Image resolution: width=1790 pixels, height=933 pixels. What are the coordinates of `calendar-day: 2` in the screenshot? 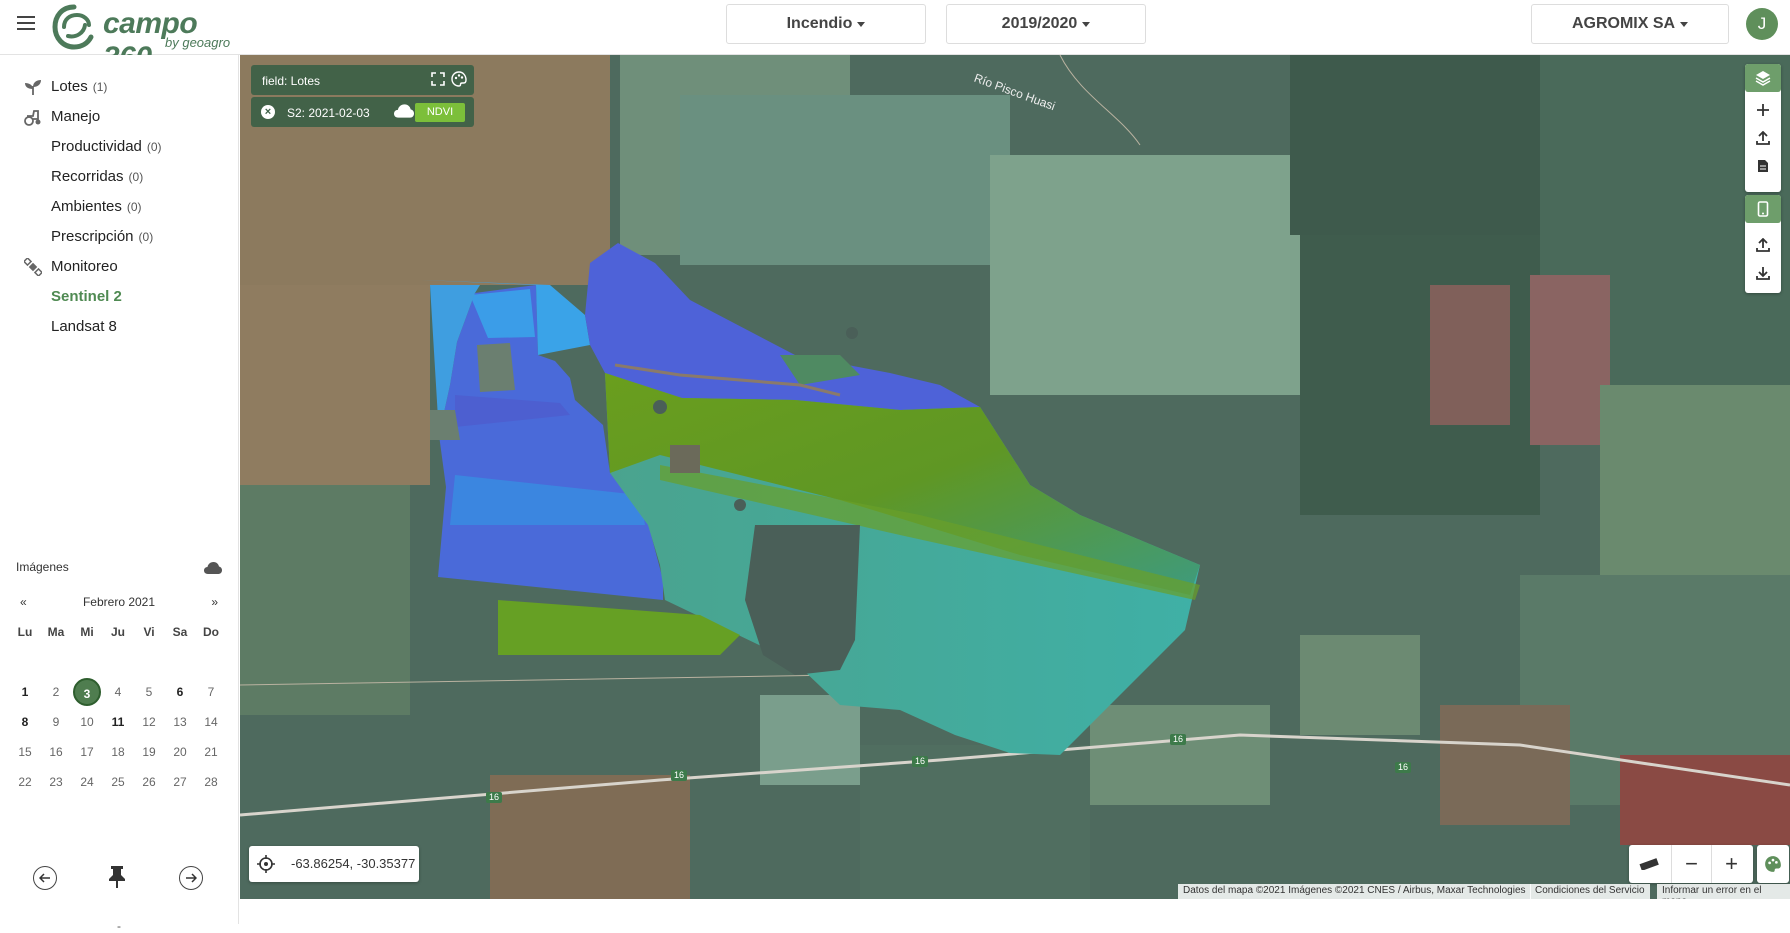 It's located at (56, 692).